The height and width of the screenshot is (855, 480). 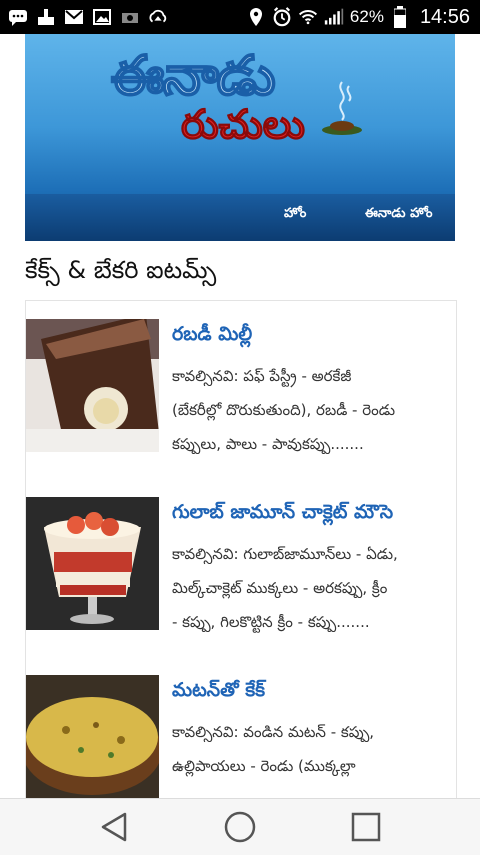 I want to click on description-line: కావల్సినవి: గులాబ్‌జామూన్‌లు - ఏడు,, so click(x=285, y=554).